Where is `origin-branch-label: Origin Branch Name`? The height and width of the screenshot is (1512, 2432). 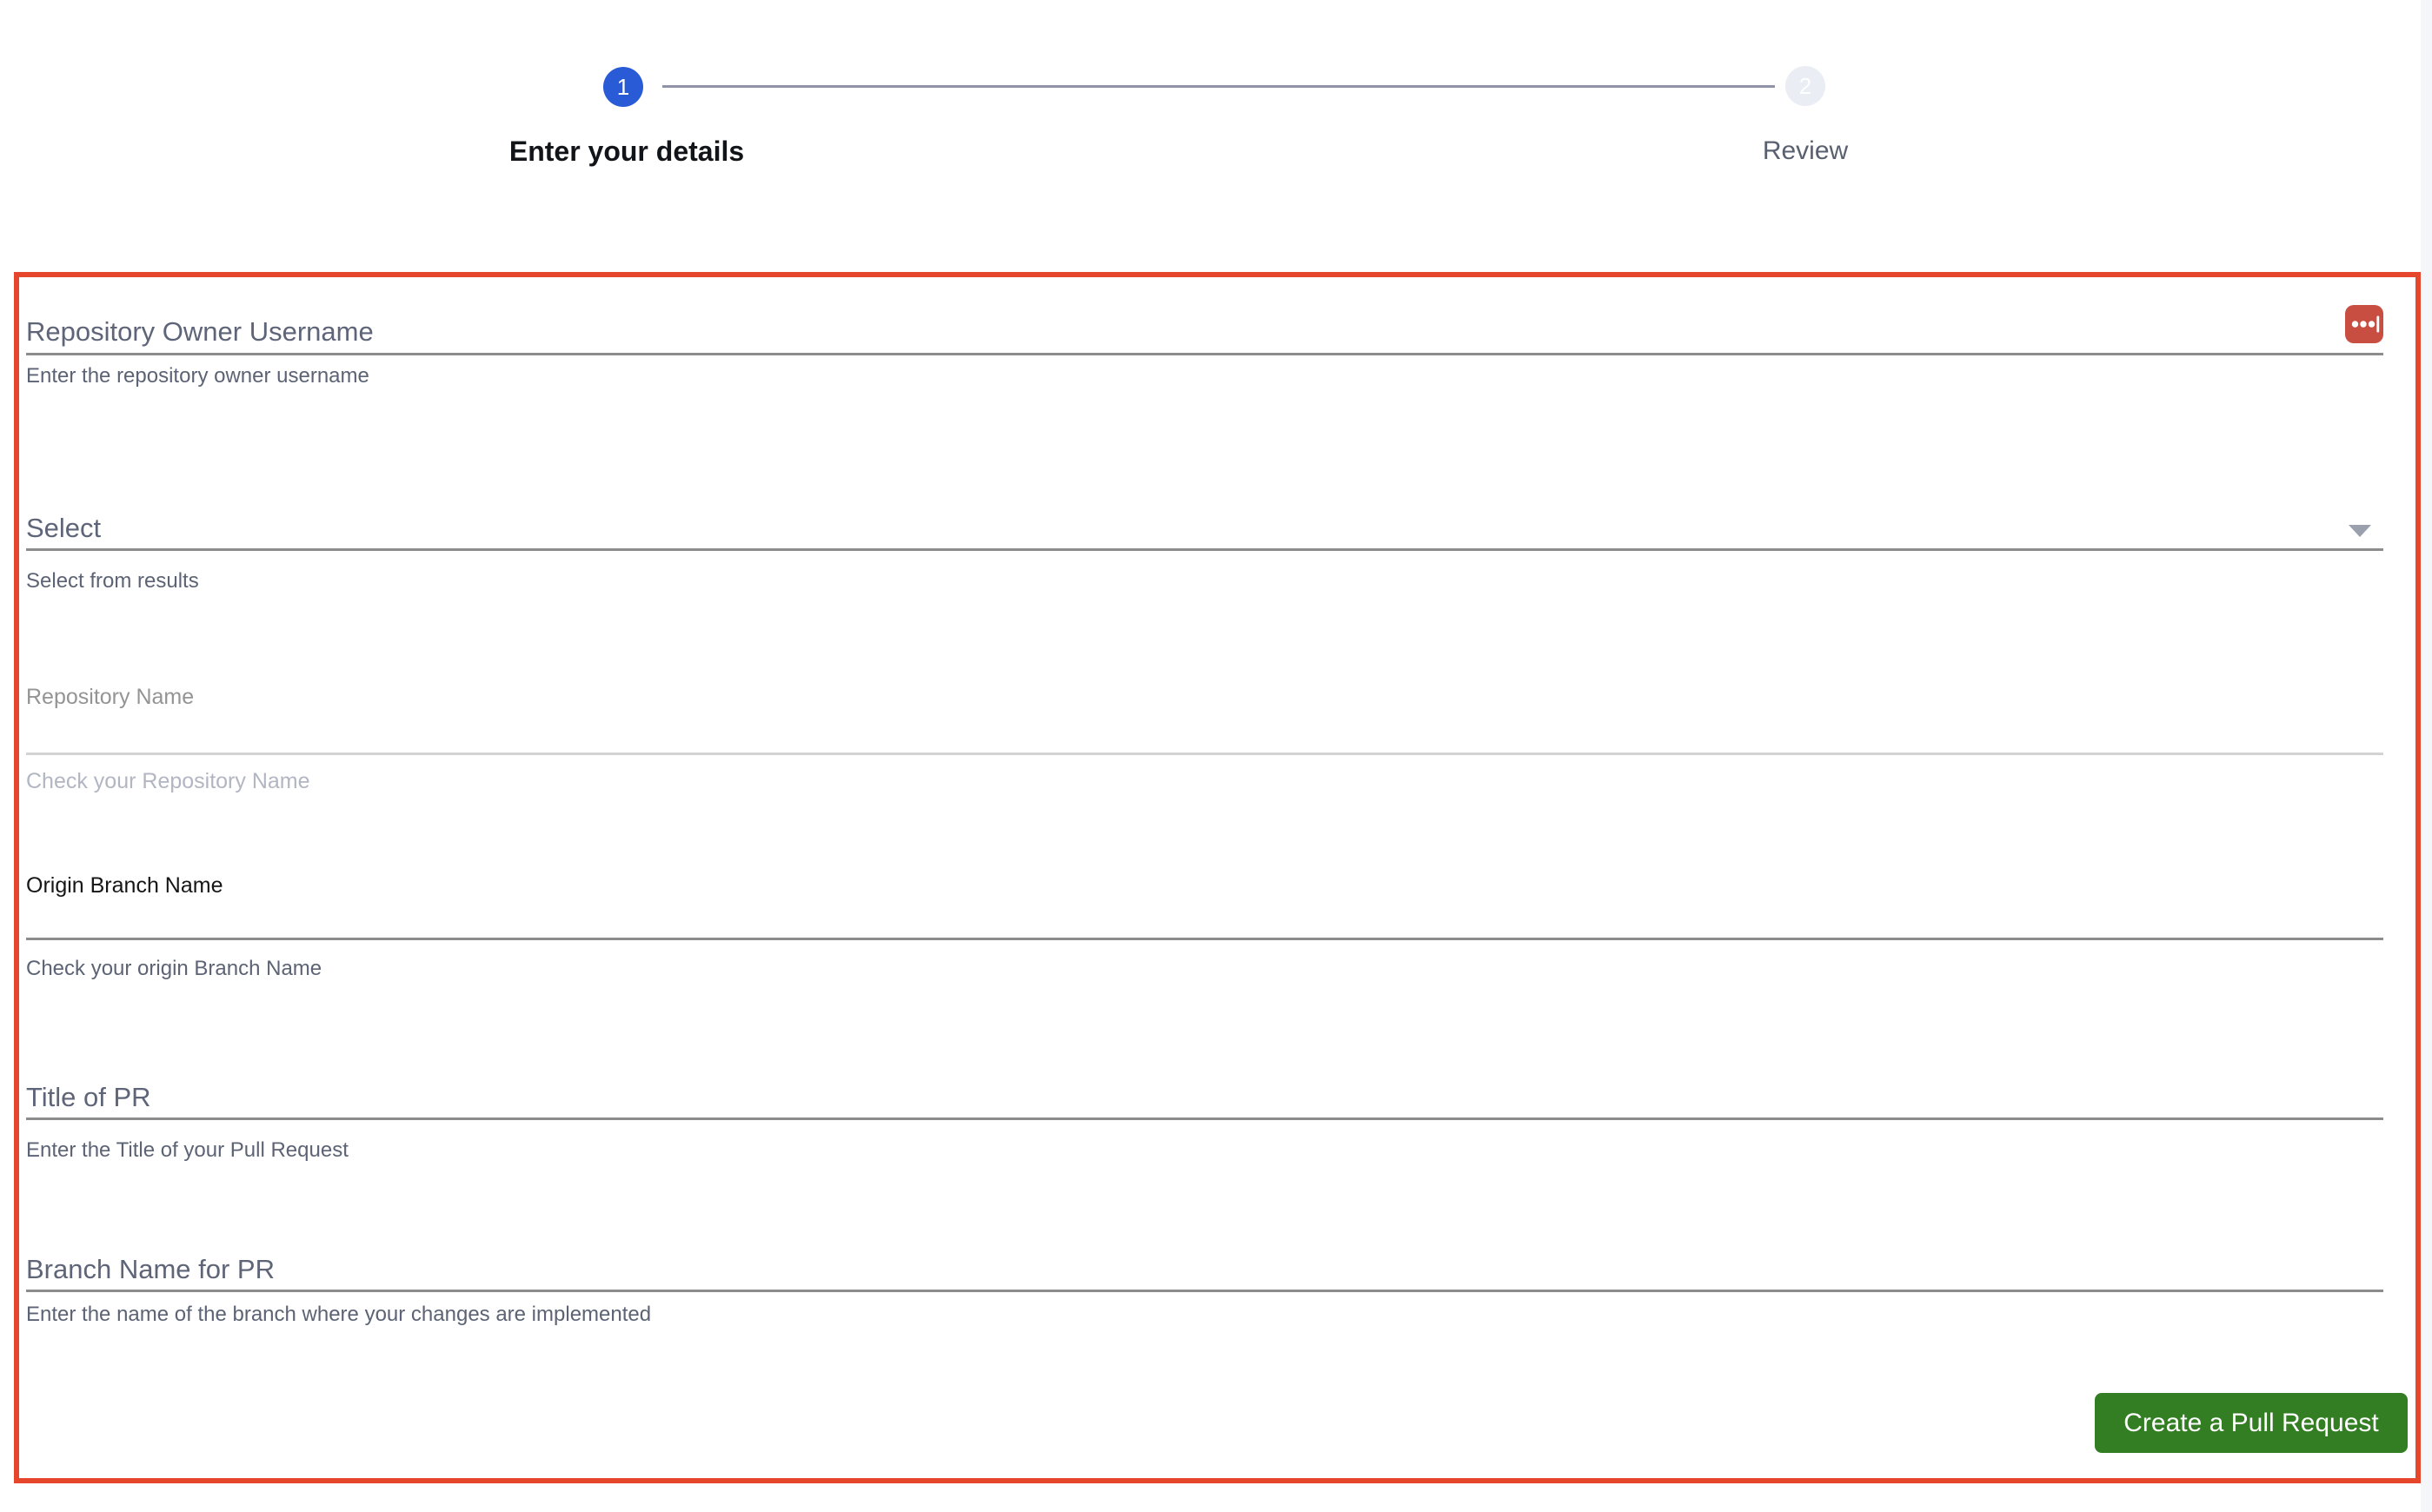 origin-branch-label: Origin Branch Name is located at coordinates (124, 885).